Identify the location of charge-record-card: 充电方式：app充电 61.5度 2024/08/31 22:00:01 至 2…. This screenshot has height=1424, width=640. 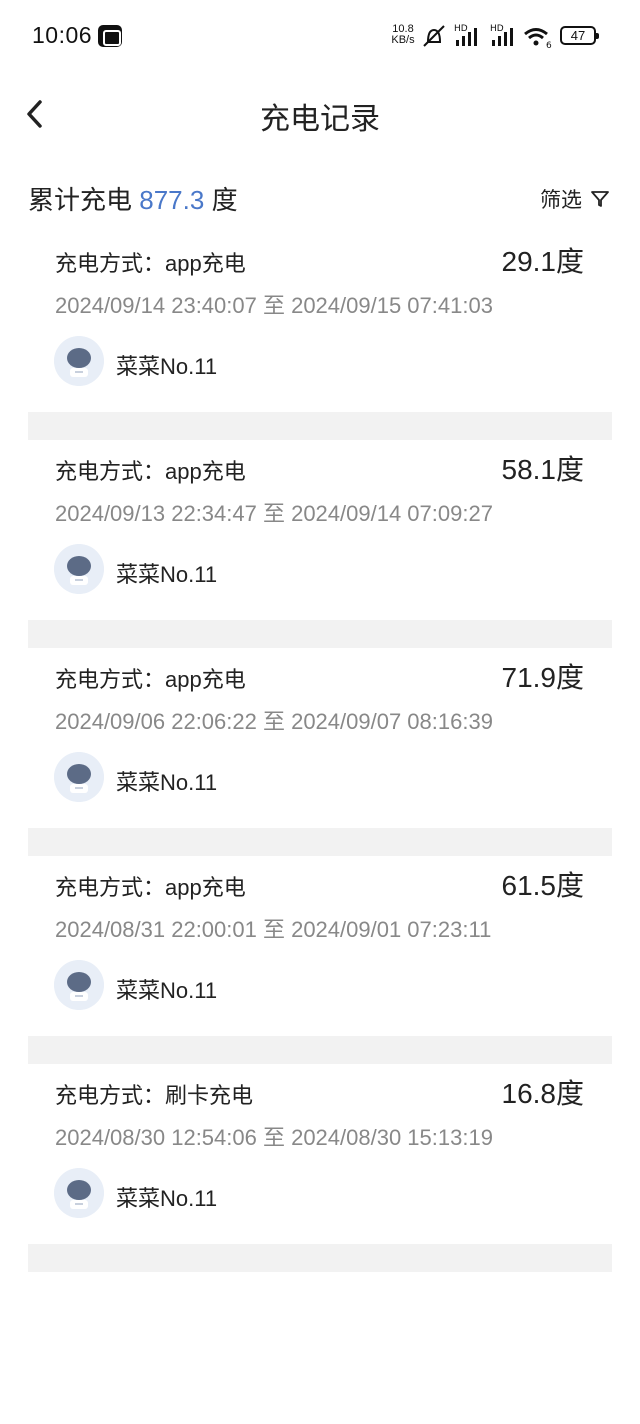
(320, 946).